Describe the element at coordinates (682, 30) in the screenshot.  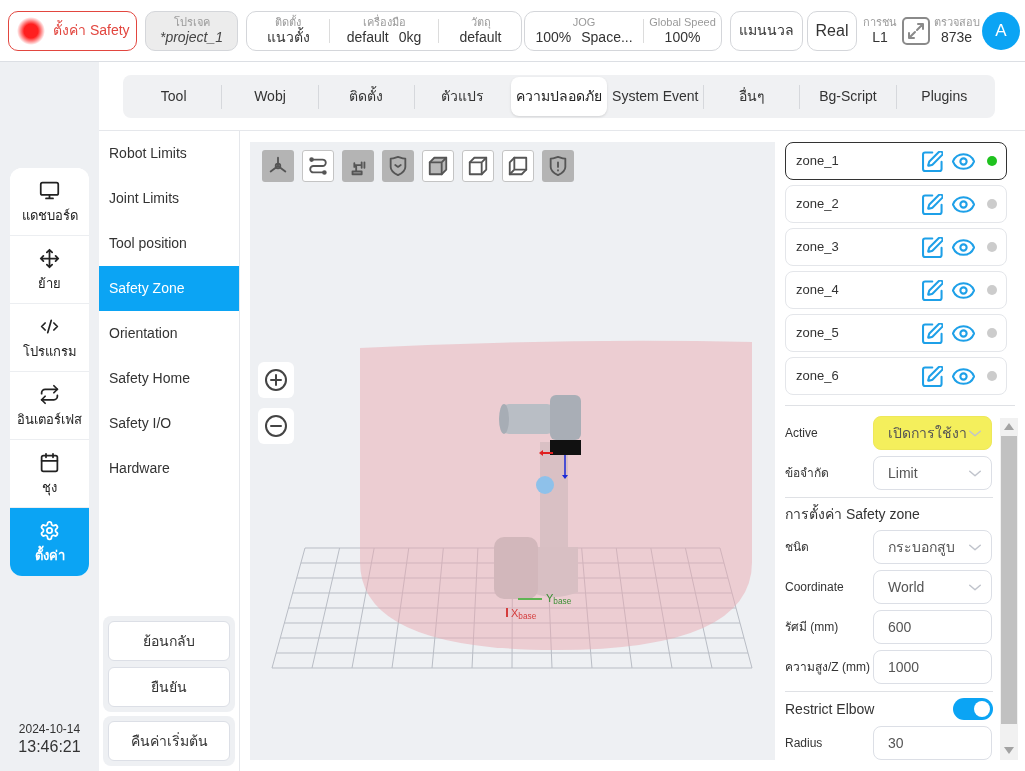
I see `speed-button: Global Speed 100%` at that location.